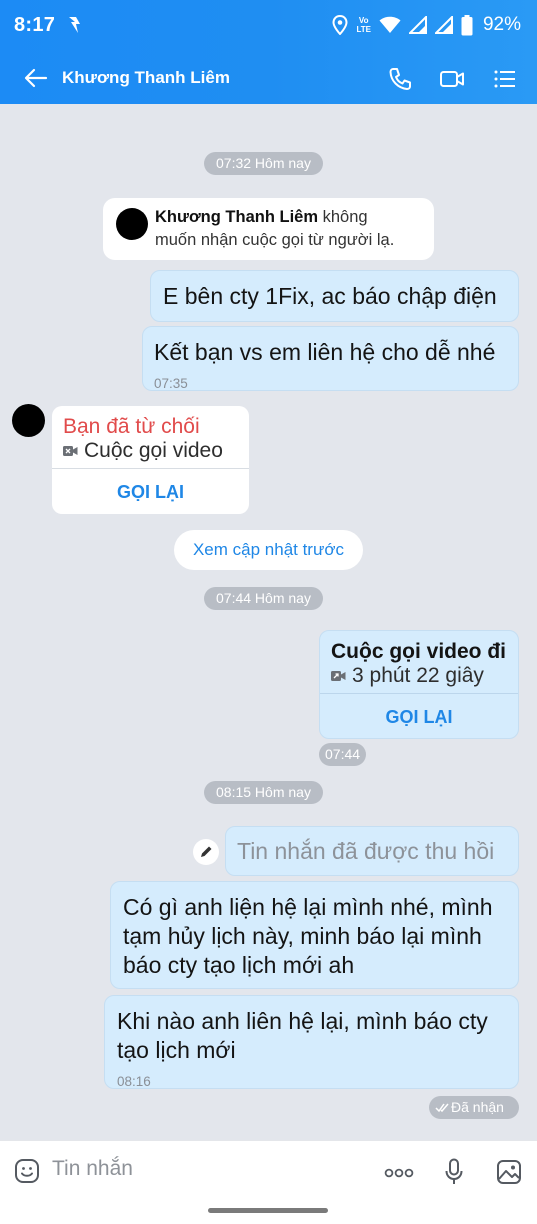 The height and width of the screenshot is (1224, 537). Describe the element at coordinates (239, 965) in the screenshot. I see `message-text-line: báo cty tạo lịch mới ah` at that location.